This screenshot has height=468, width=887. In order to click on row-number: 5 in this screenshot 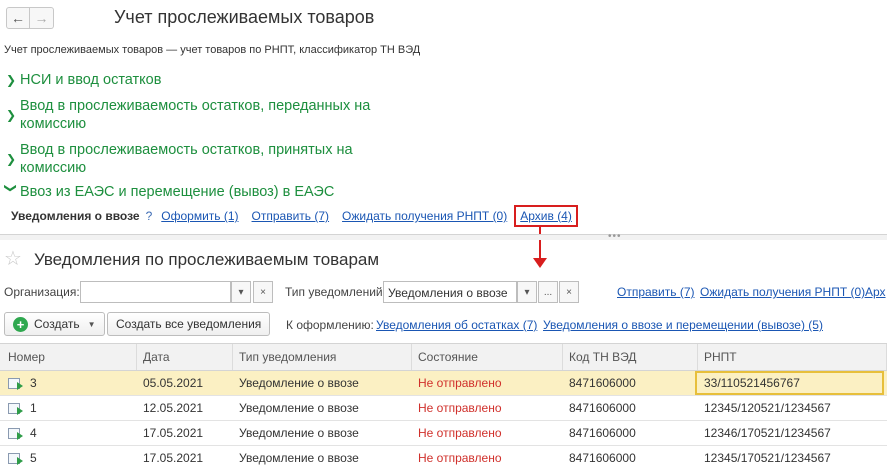, I will do `click(33, 458)`.